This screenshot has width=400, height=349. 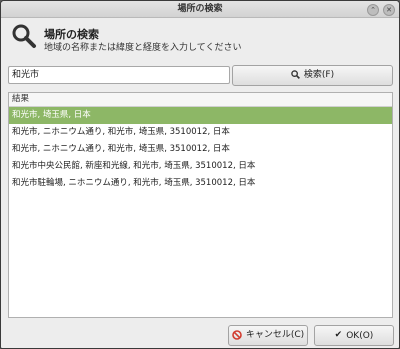 I want to click on ok-button: ✔ OK(O), so click(x=354, y=335).